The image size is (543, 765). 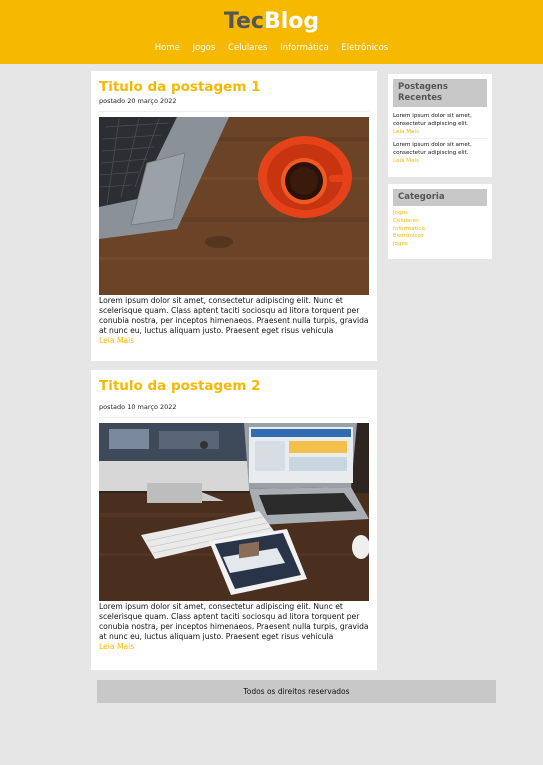 I want to click on nav-informatica: Informática, so click(x=304, y=48).